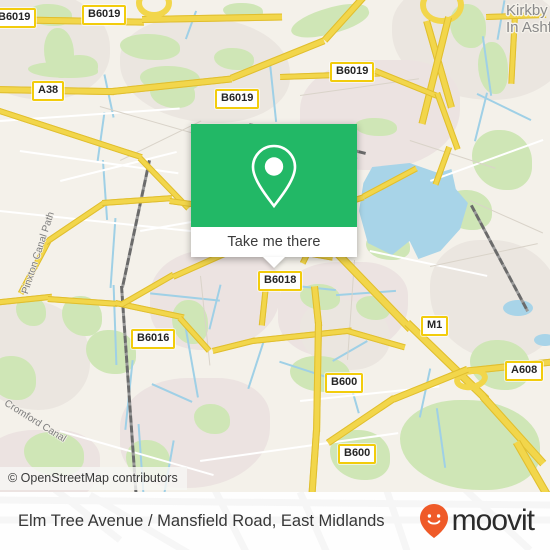 The width and height of the screenshot is (550, 550). I want to click on moovit-wordmark: moovit, so click(493, 520).